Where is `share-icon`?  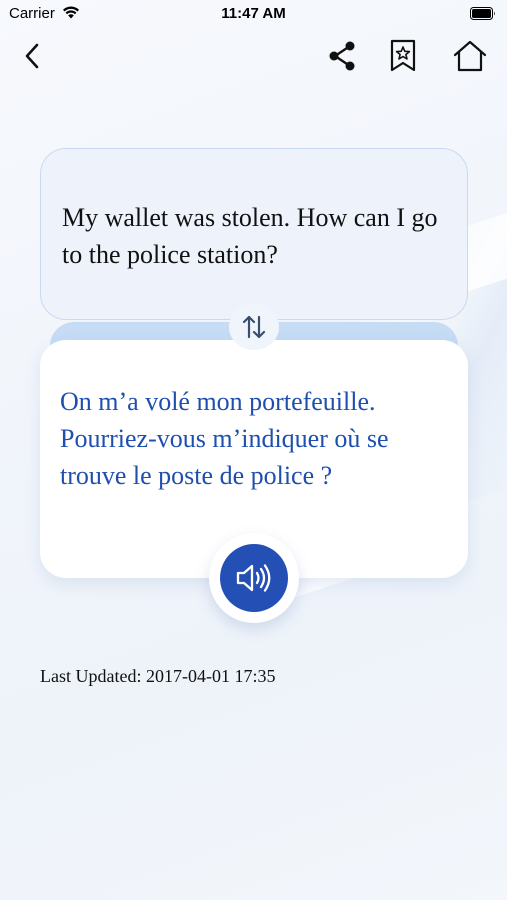 share-icon is located at coordinates (342, 56).